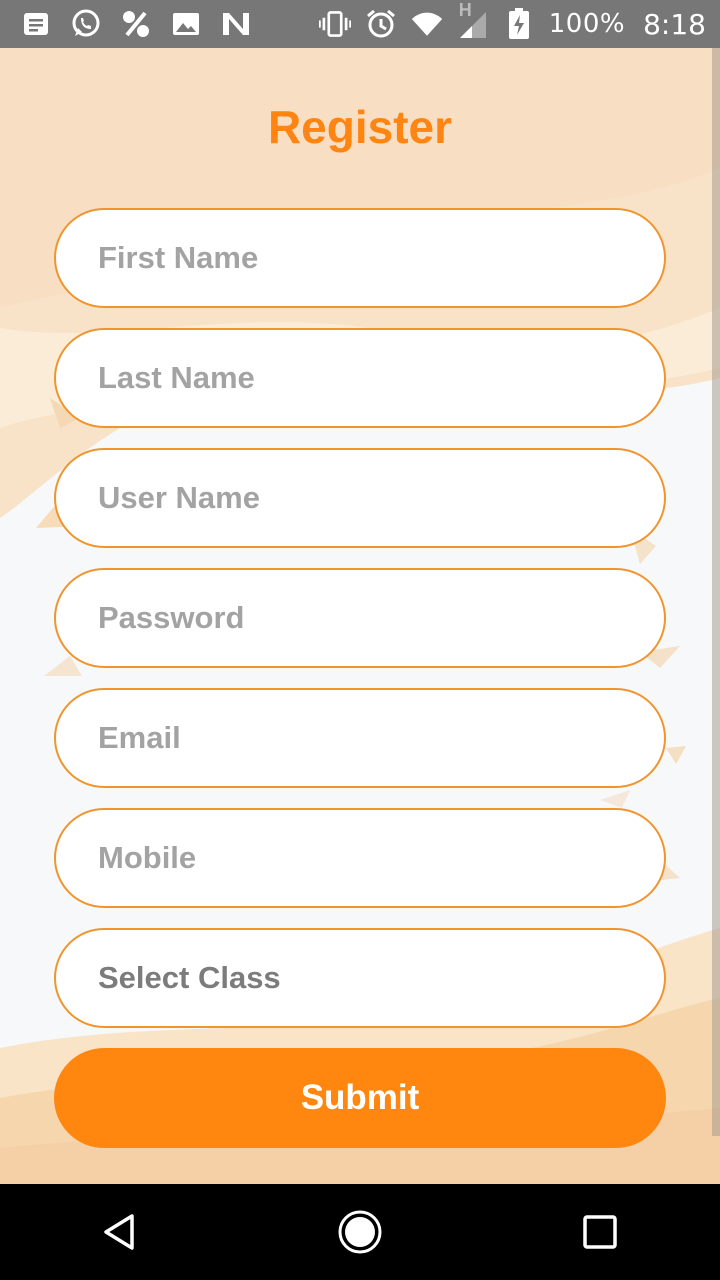 The image size is (720, 1280). What do you see at coordinates (120, 1232) in the screenshot?
I see `back-icon` at bounding box center [120, 1232].